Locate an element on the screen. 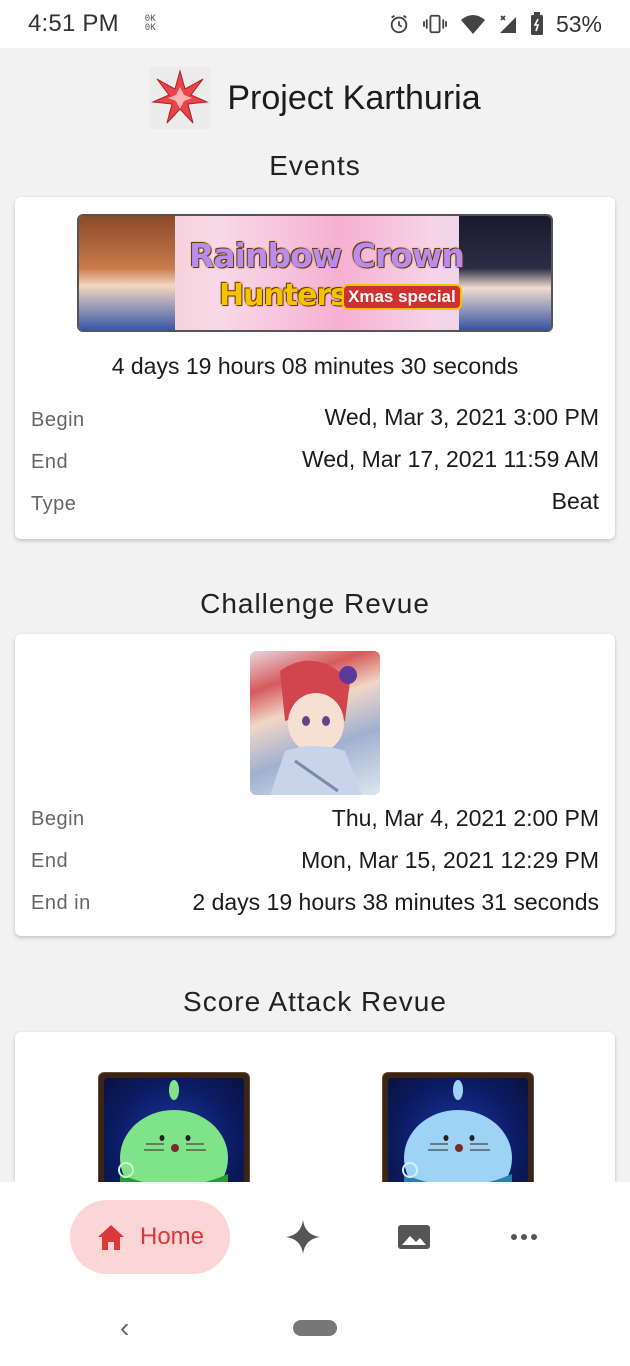 The height and width of the screenshot is (1366, 630). banner-title-line2: Hunters is located at coordinates (283, 295).